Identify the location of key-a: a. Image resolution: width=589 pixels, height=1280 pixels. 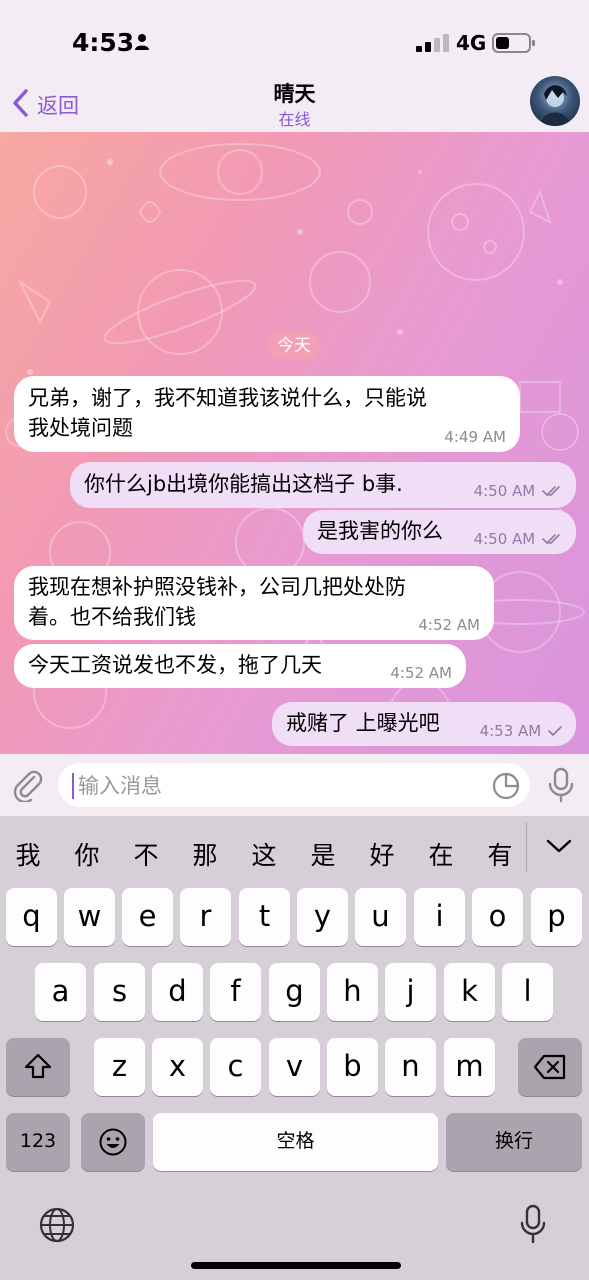
(60, 992).